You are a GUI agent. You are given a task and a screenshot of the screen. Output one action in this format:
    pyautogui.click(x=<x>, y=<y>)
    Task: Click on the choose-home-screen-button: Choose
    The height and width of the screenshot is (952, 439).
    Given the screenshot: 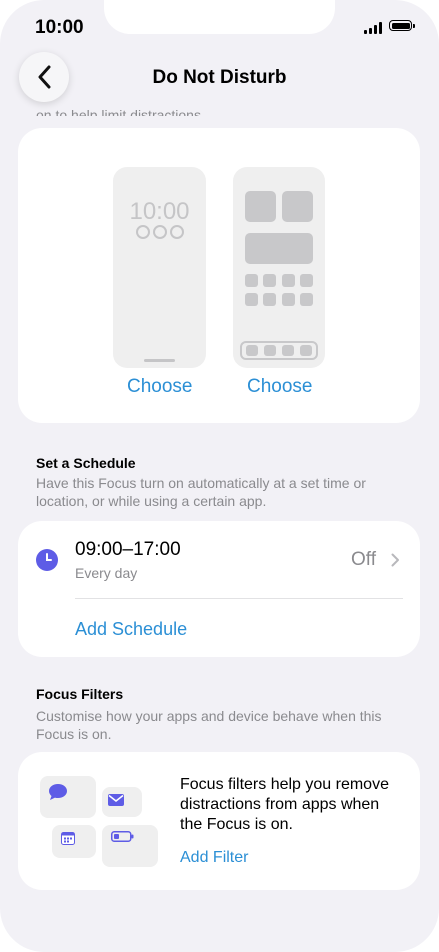 What is the action you would take?
    pyautogui.click(x=280, y=387)
    